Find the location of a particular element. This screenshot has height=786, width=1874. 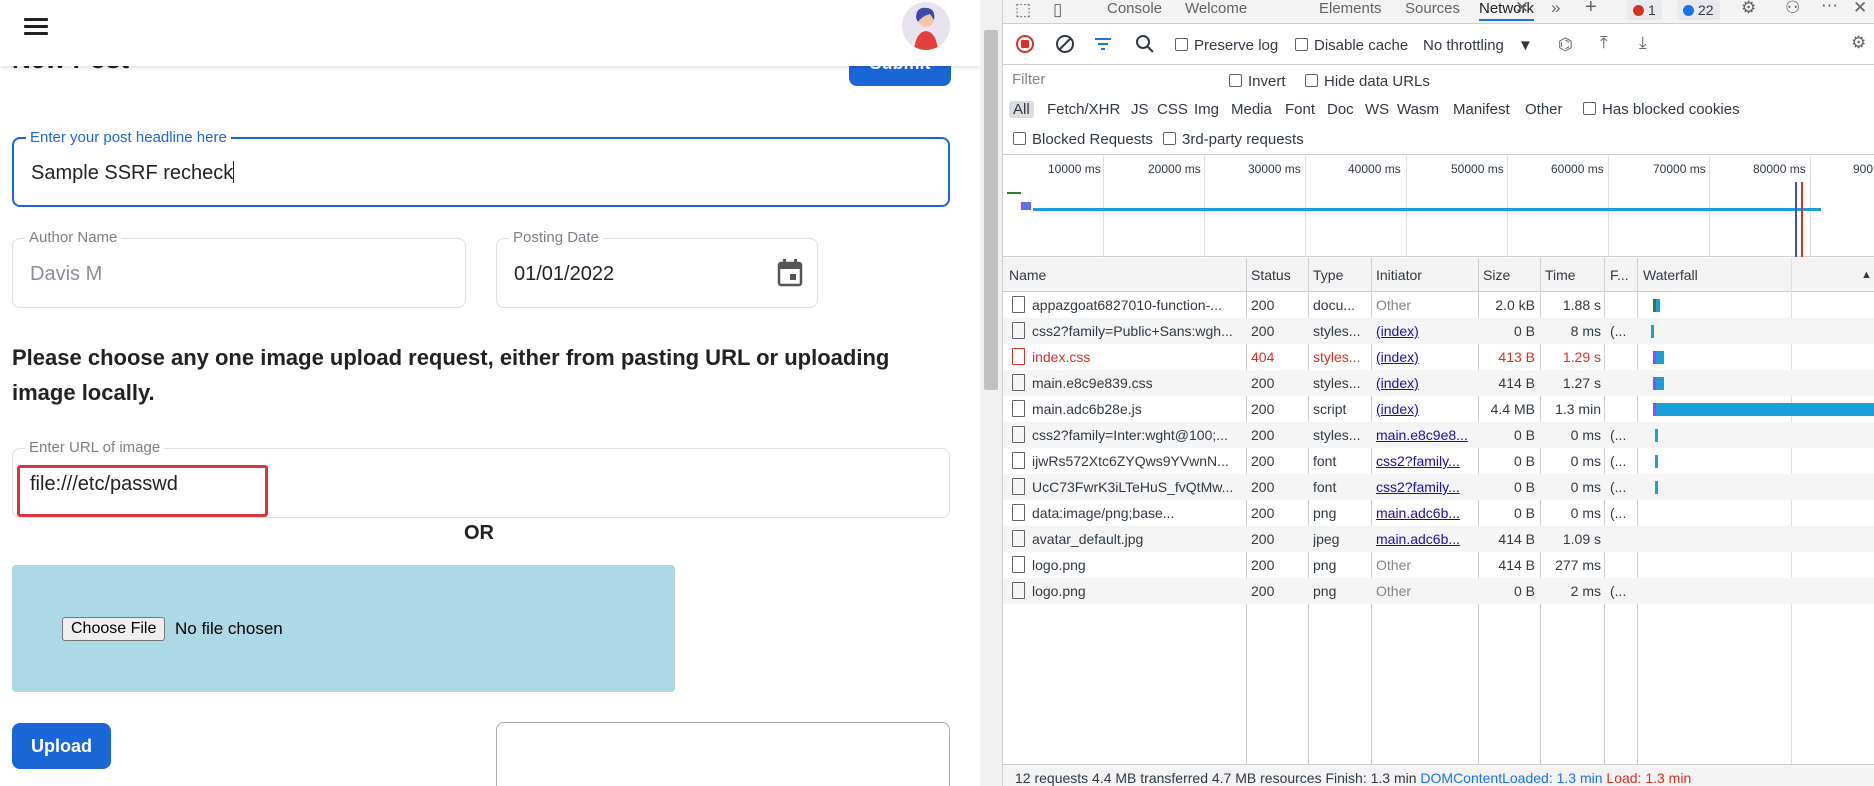

tab-welcome: Welcome is located at coordinates (1216, 8).